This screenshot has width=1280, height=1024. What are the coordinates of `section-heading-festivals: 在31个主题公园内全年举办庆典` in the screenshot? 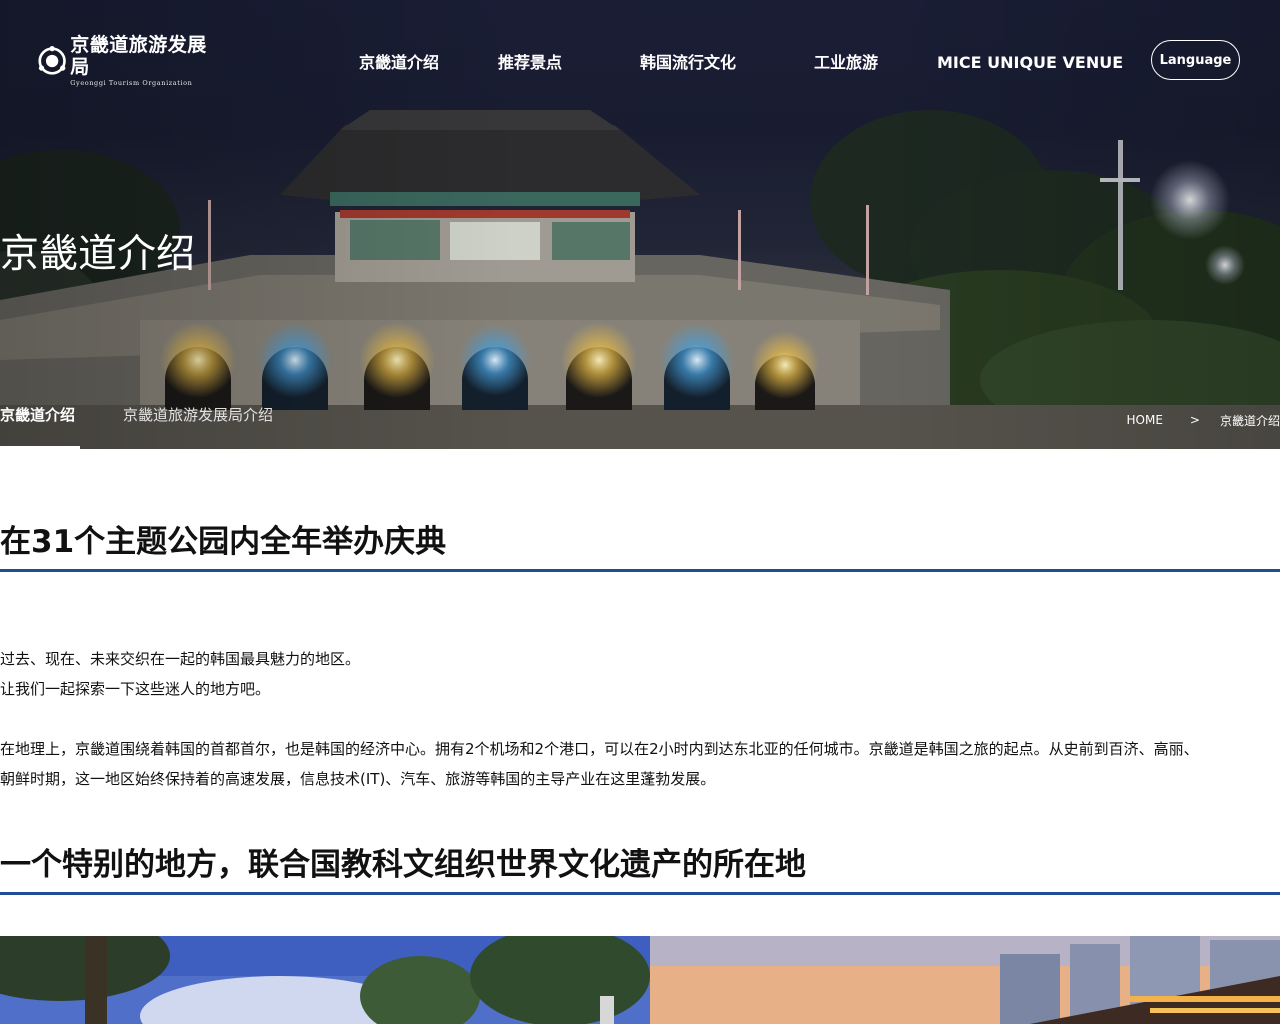 It's located at (223, 542).